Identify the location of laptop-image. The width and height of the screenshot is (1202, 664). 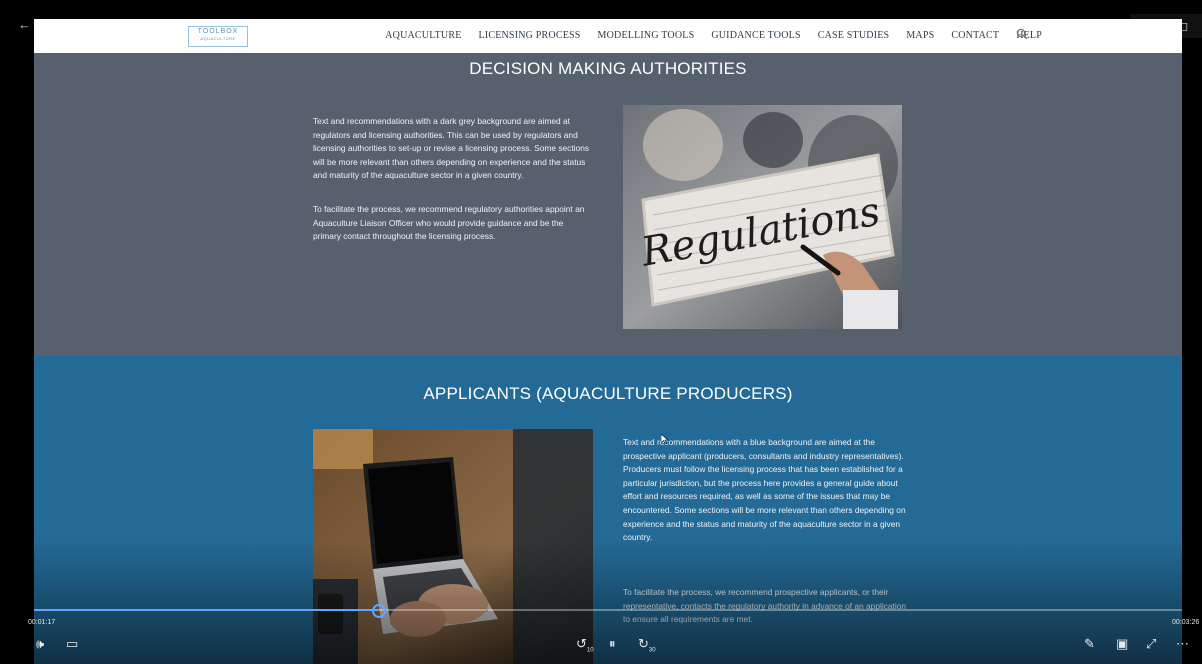
(453, 546).